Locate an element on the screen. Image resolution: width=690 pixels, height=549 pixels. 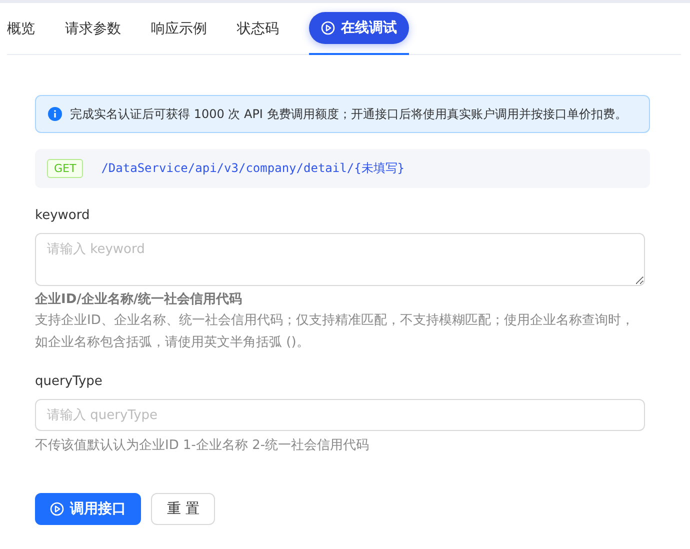
field-label: keyword is located at coordinates (63, 215).